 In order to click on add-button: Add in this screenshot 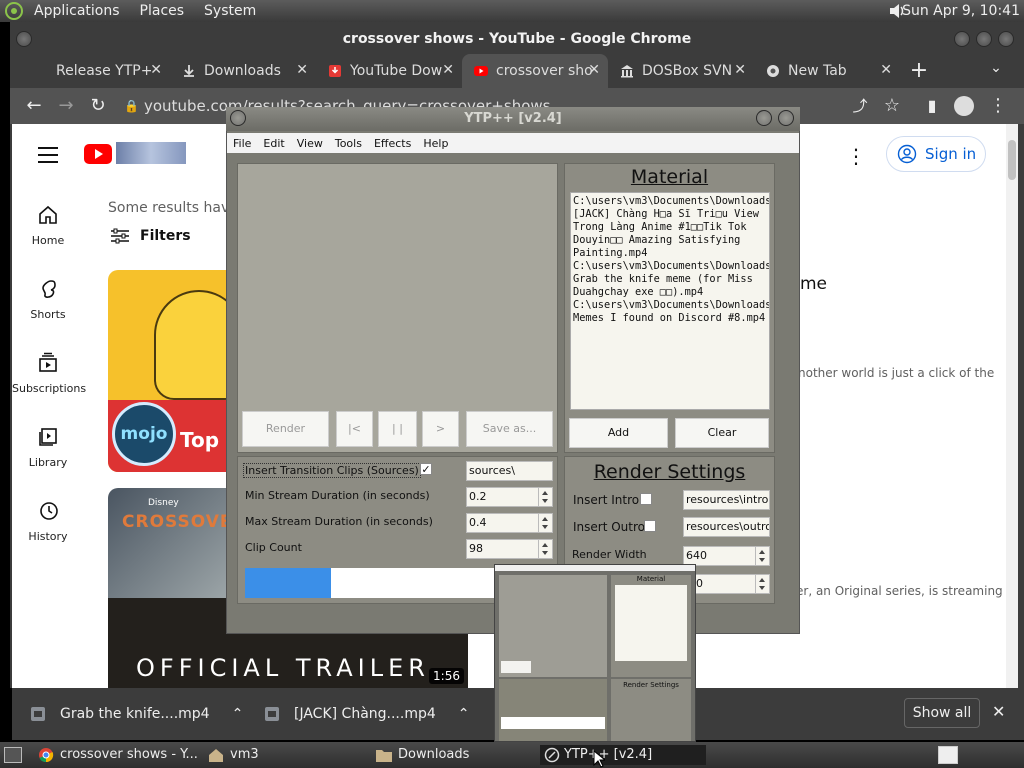, I will do `click(618, 433)`.